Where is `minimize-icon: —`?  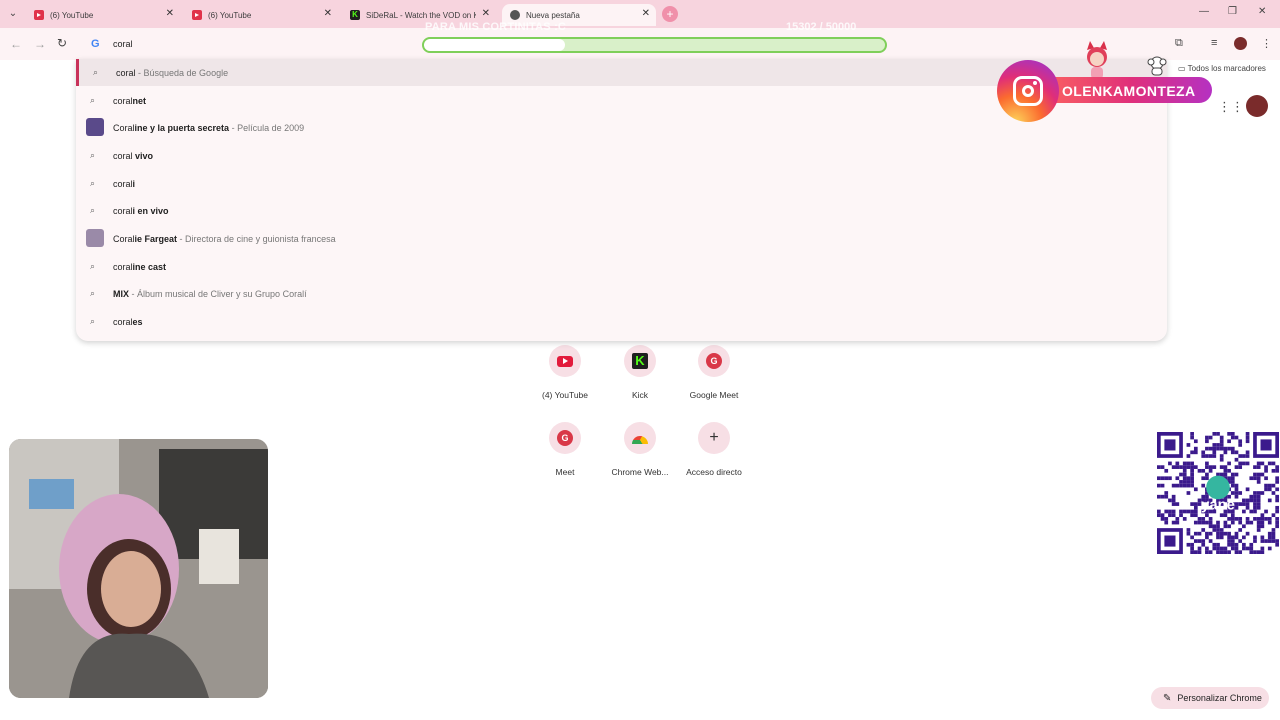
minimize-icon: — is located at coordinates (1204, 11).